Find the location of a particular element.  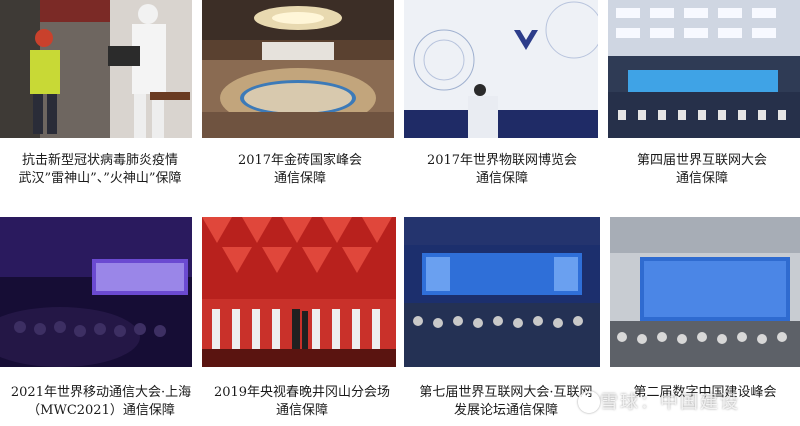

caption-brics-summit: 2017年金砖国家峰会 通信保障 is located at coordinates (300, 169).